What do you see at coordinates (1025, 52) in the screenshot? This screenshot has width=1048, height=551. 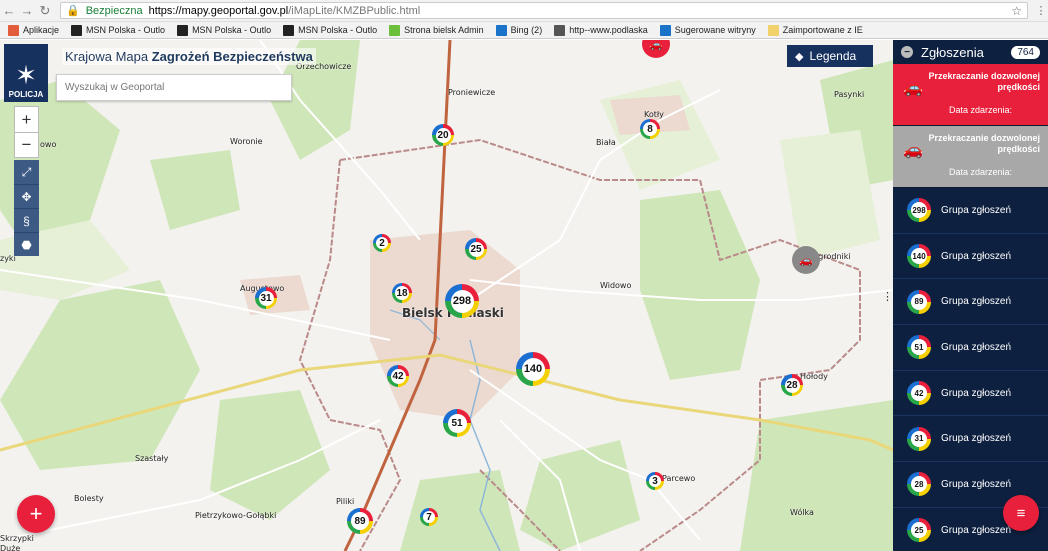 I see `count-badge: 764` at bounding box center [1025, 52].